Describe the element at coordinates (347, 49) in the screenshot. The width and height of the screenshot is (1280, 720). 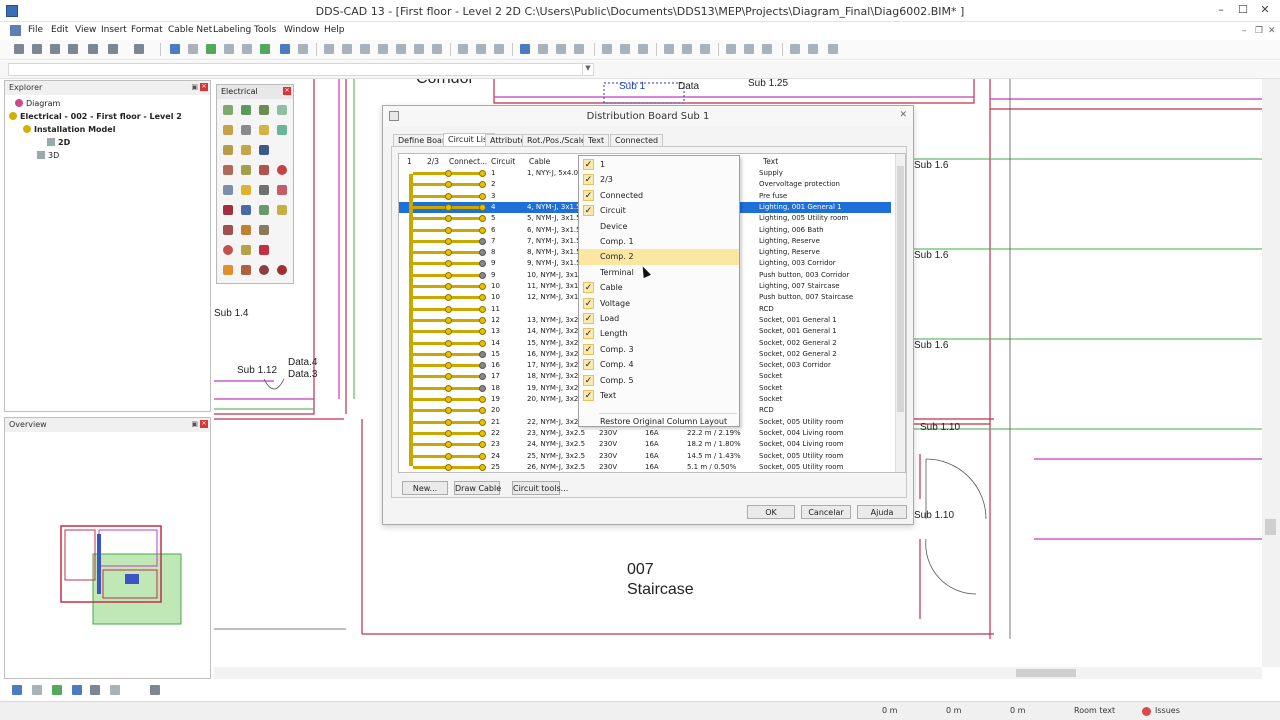
I see `zoom-window-icon` at that location.